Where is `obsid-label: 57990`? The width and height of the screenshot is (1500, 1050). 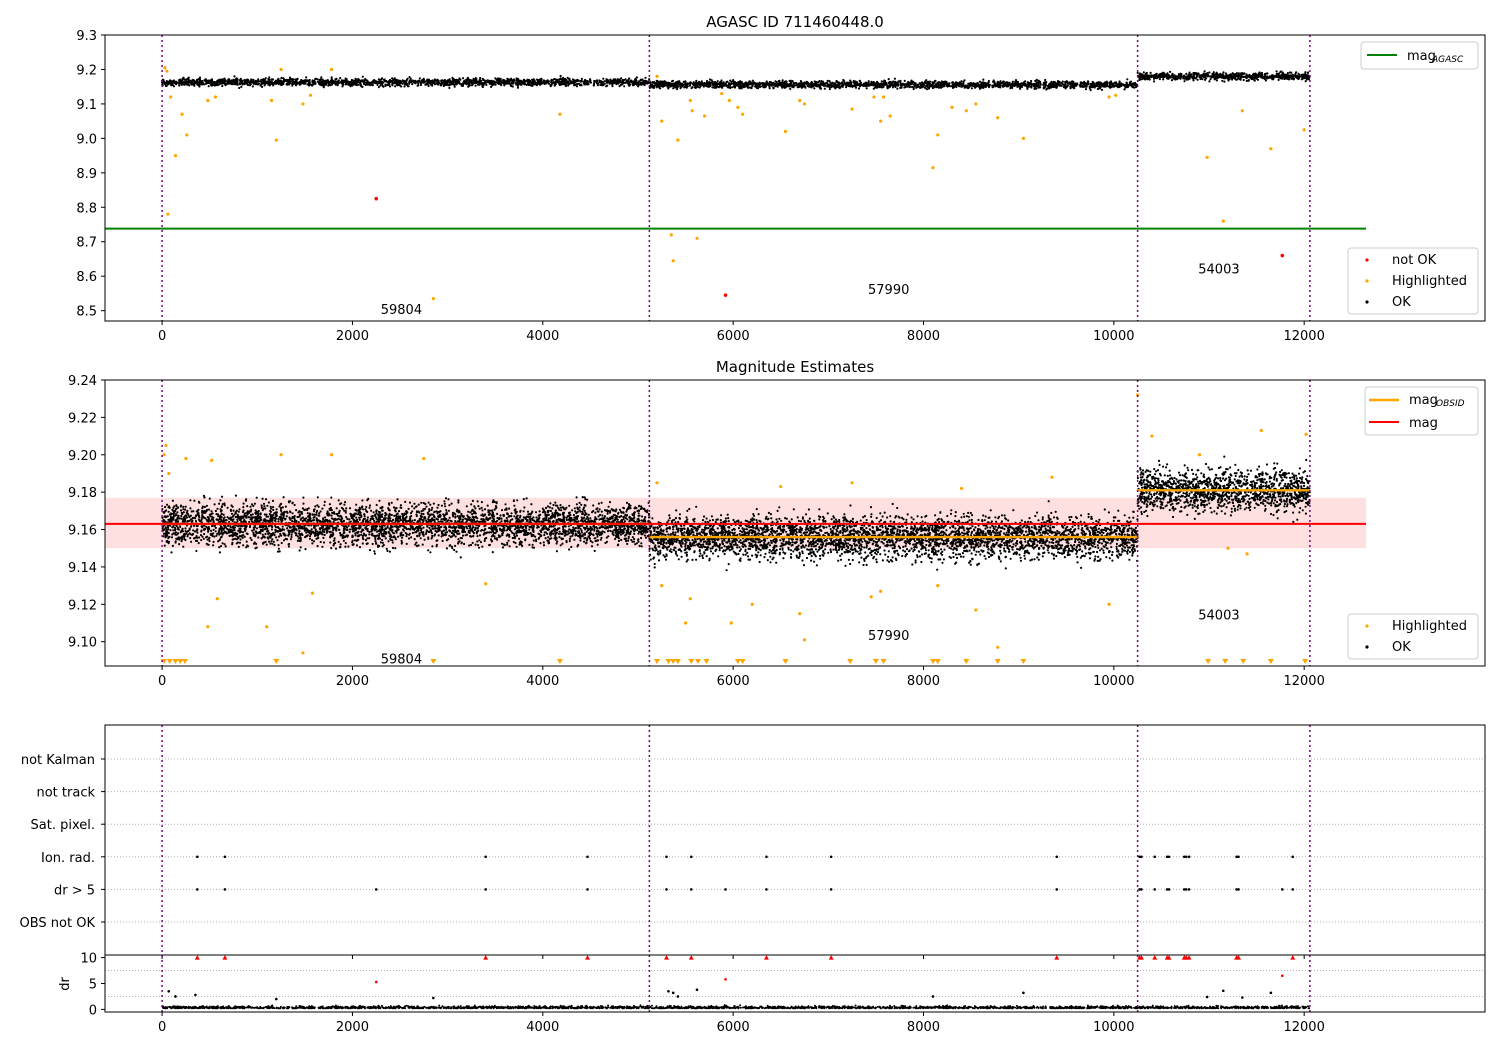
obsid-label: 57990 is located at coordinates (888, 290).